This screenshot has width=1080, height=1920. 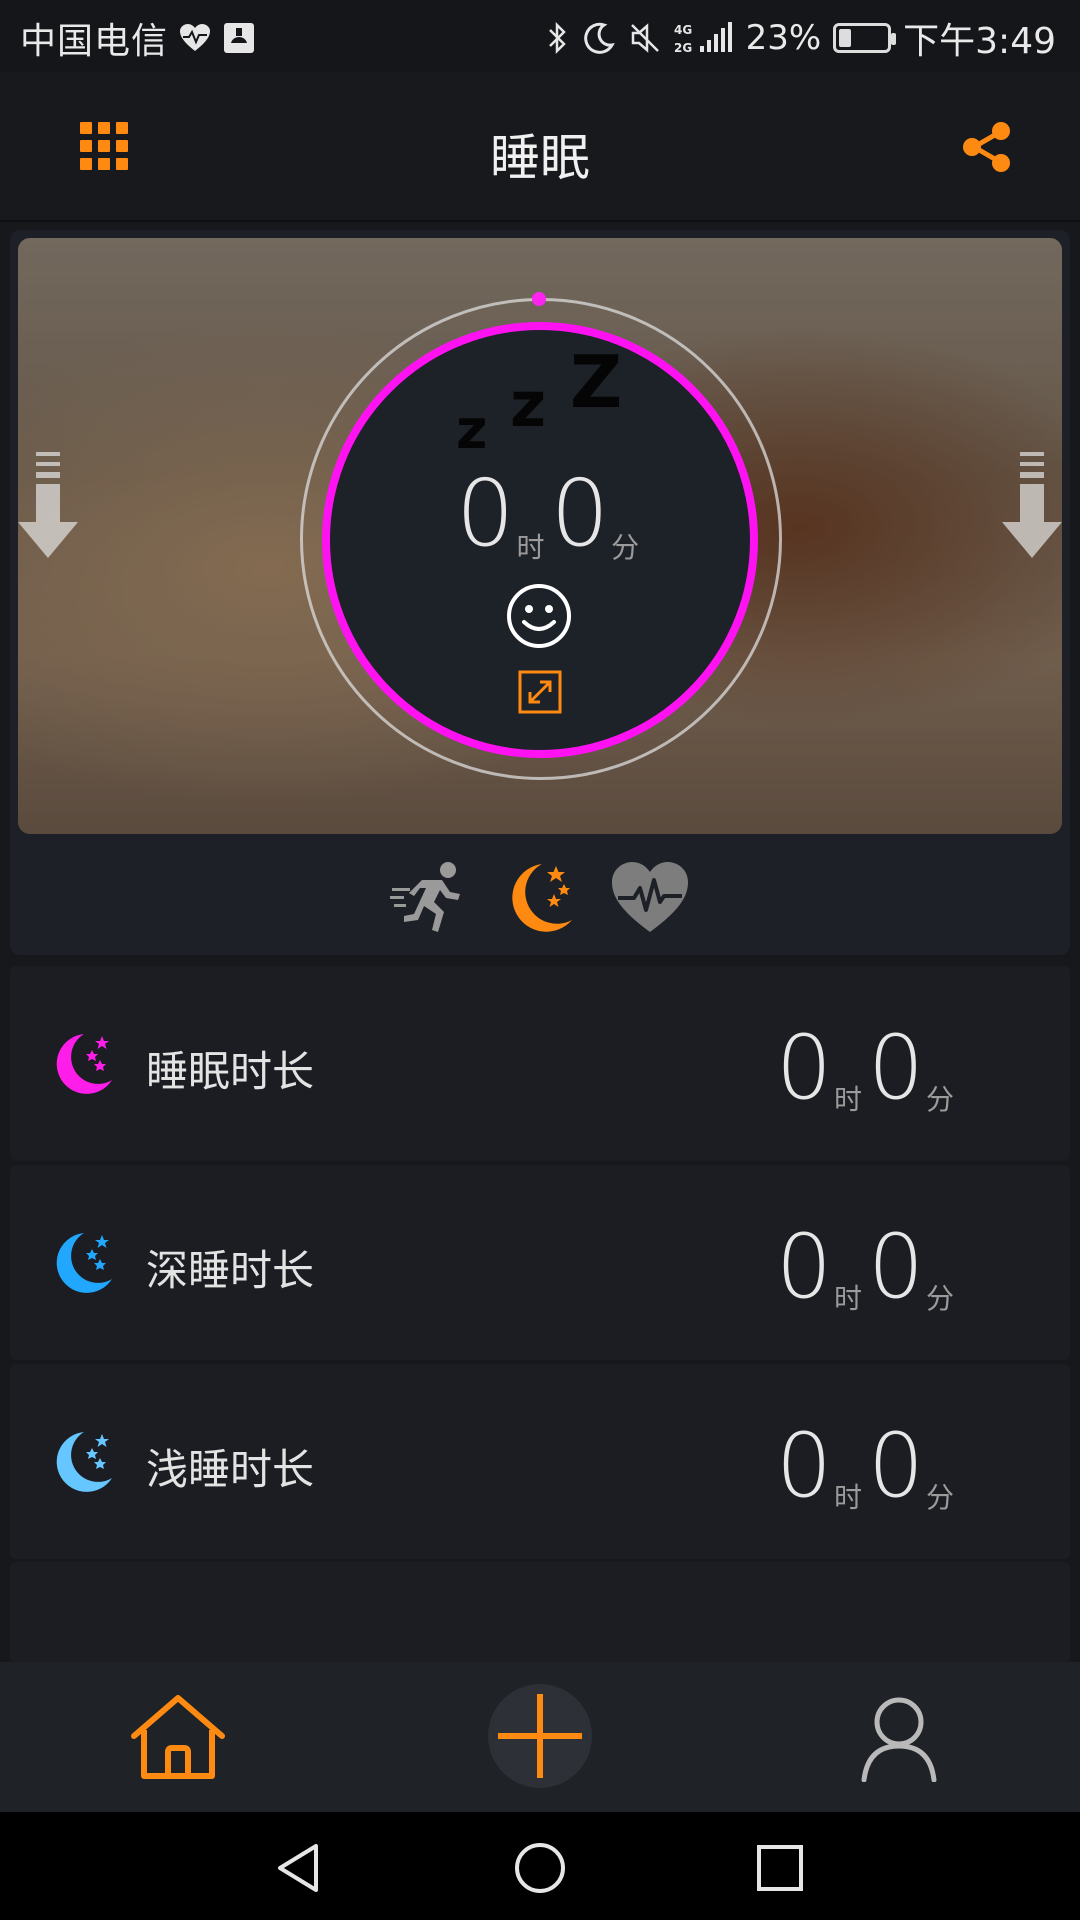 I want to click on battery-percent: 23%, so click(x=783, y=38).